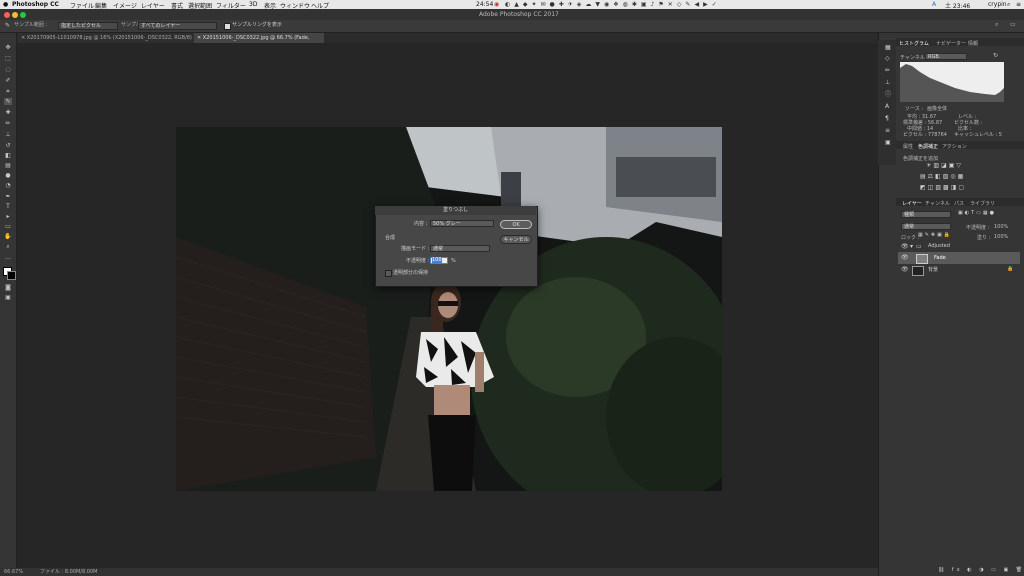 The image size is (1024, 576). I want to click on refresh-icon: ↻, so click(995, 56).